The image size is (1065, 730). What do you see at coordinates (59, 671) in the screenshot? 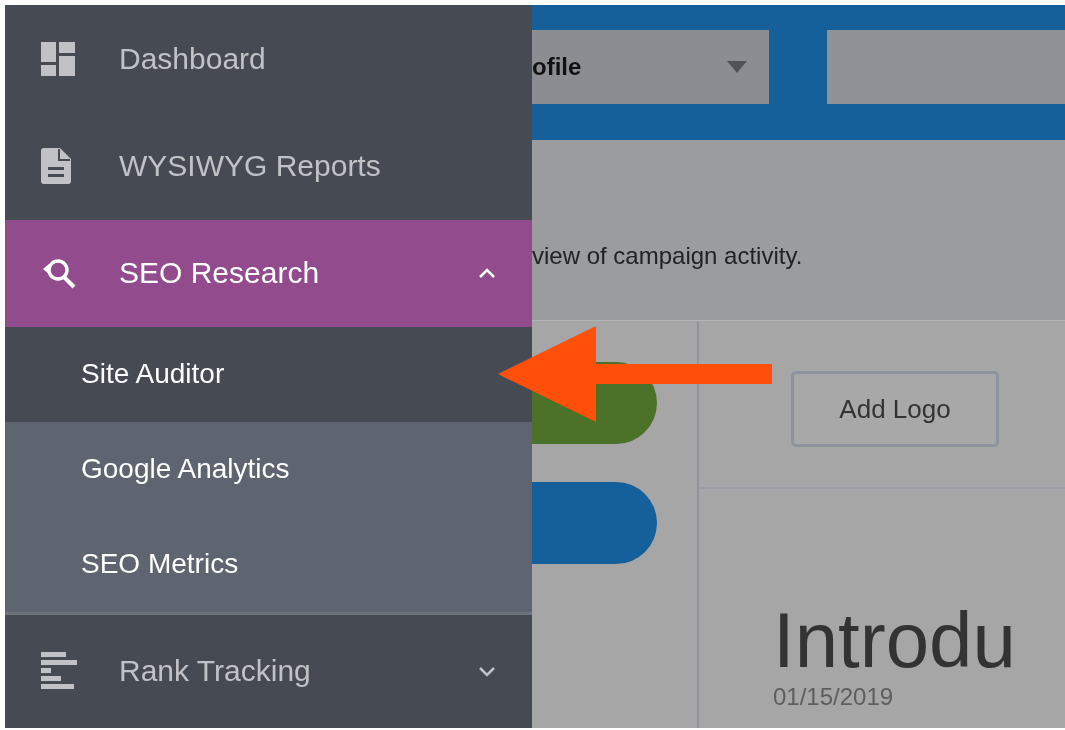
I see `bars-icon` at bounding box center [59, 671].